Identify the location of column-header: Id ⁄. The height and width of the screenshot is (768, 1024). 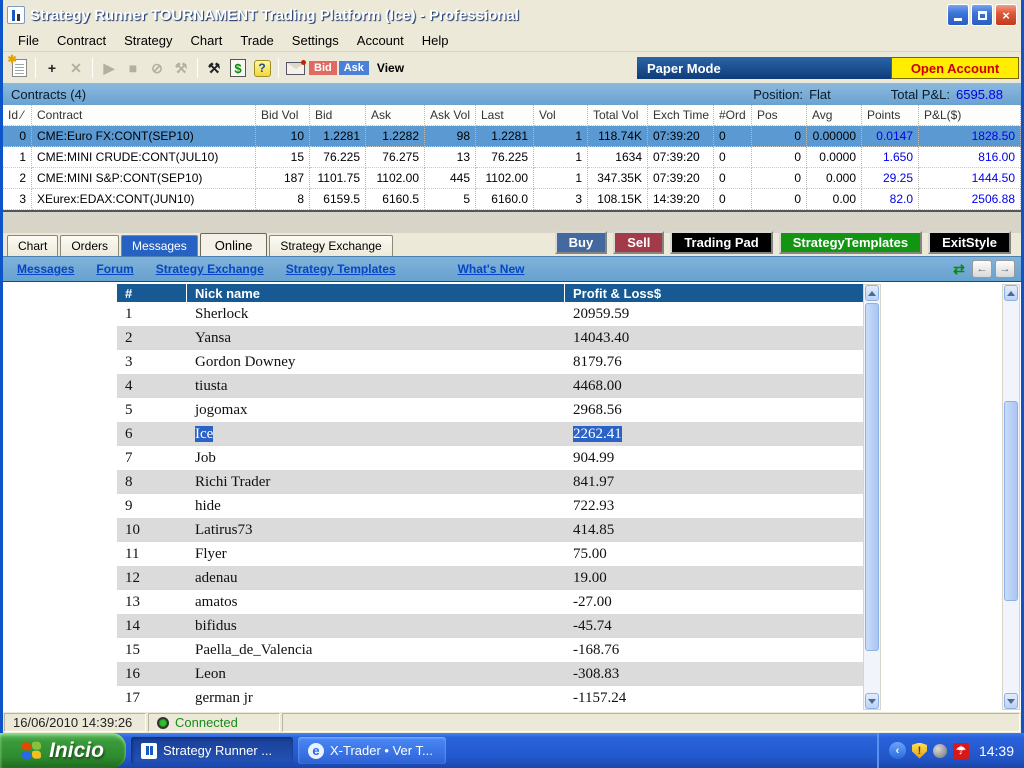
(17, 115).